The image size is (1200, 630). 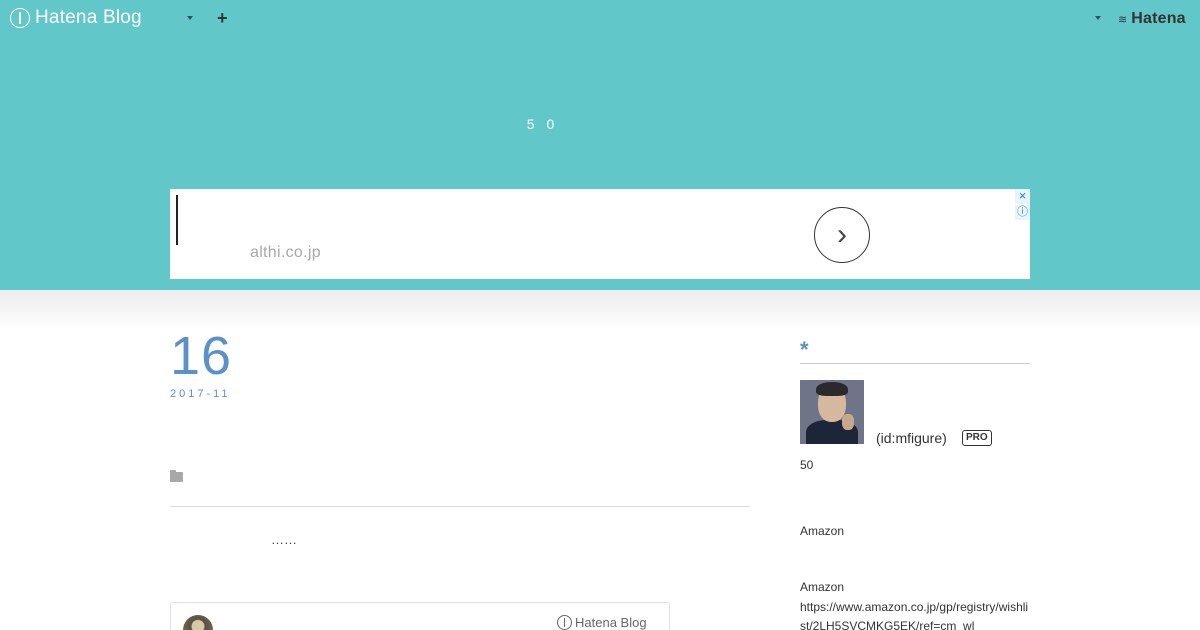 I want to click on ad-banner: althi.co.jp › × ⓘ, so click(x=600, y=234).